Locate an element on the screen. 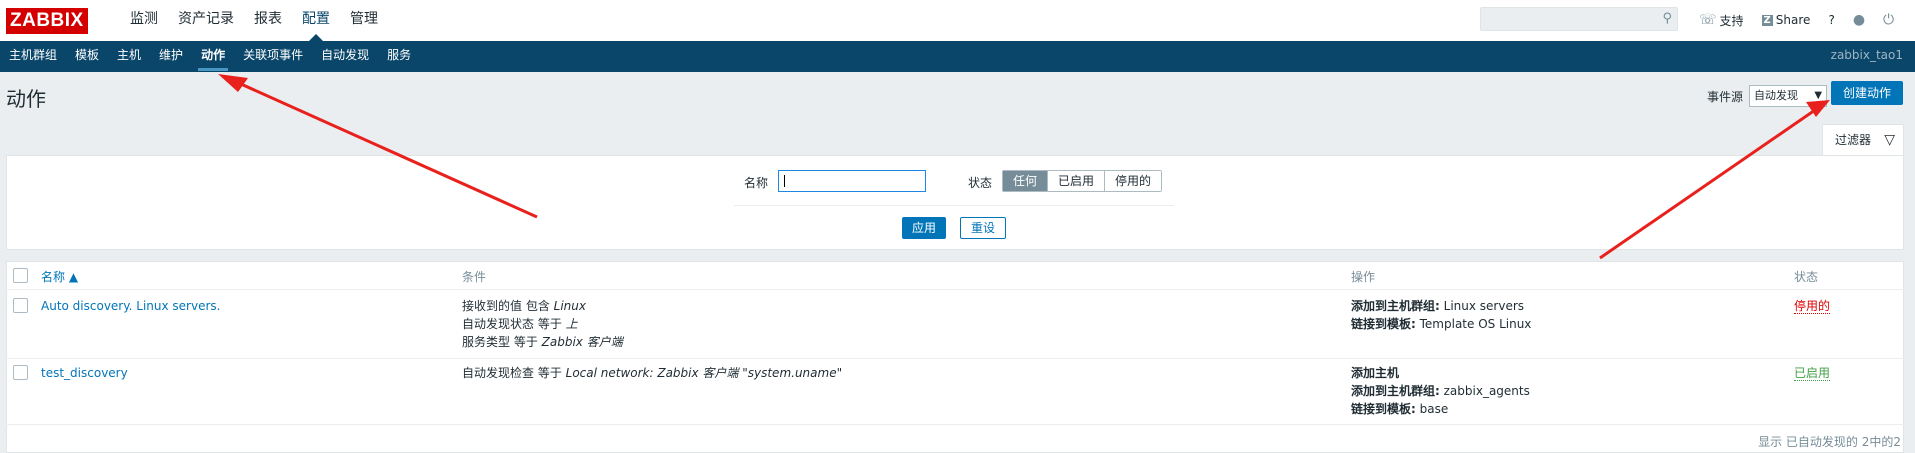 The image size is (1915, 453). status-cell: 停用的 is located at coordinates (1812, 306).